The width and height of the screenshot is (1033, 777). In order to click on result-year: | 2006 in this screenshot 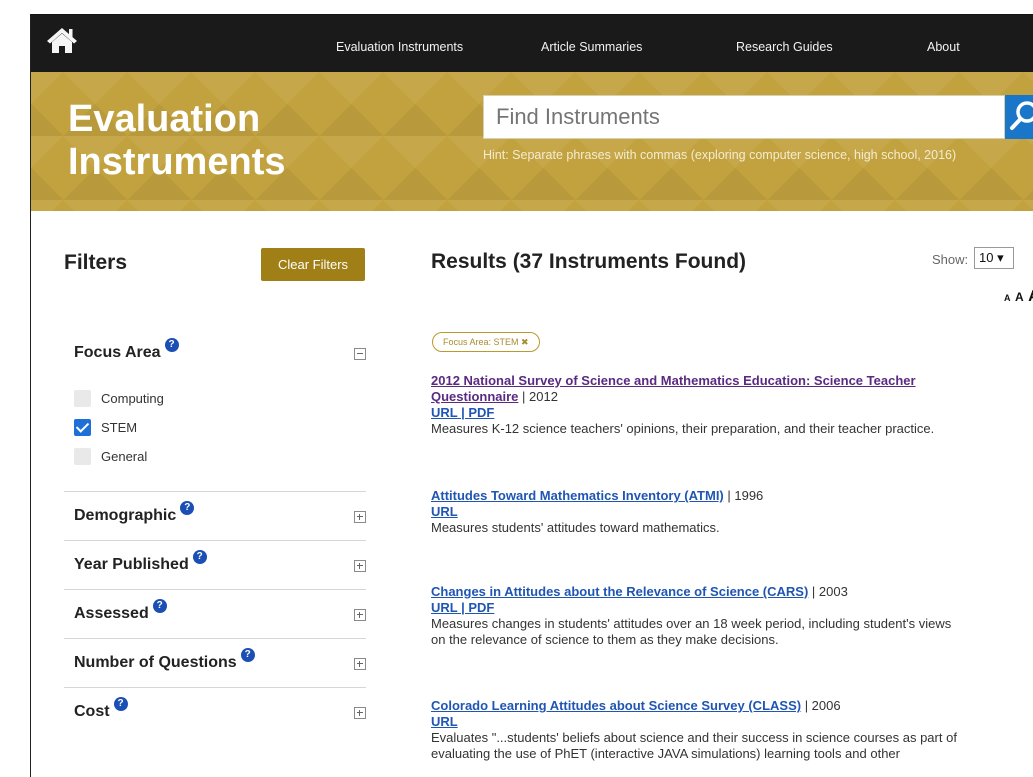, I will do `click(821, 705)`.